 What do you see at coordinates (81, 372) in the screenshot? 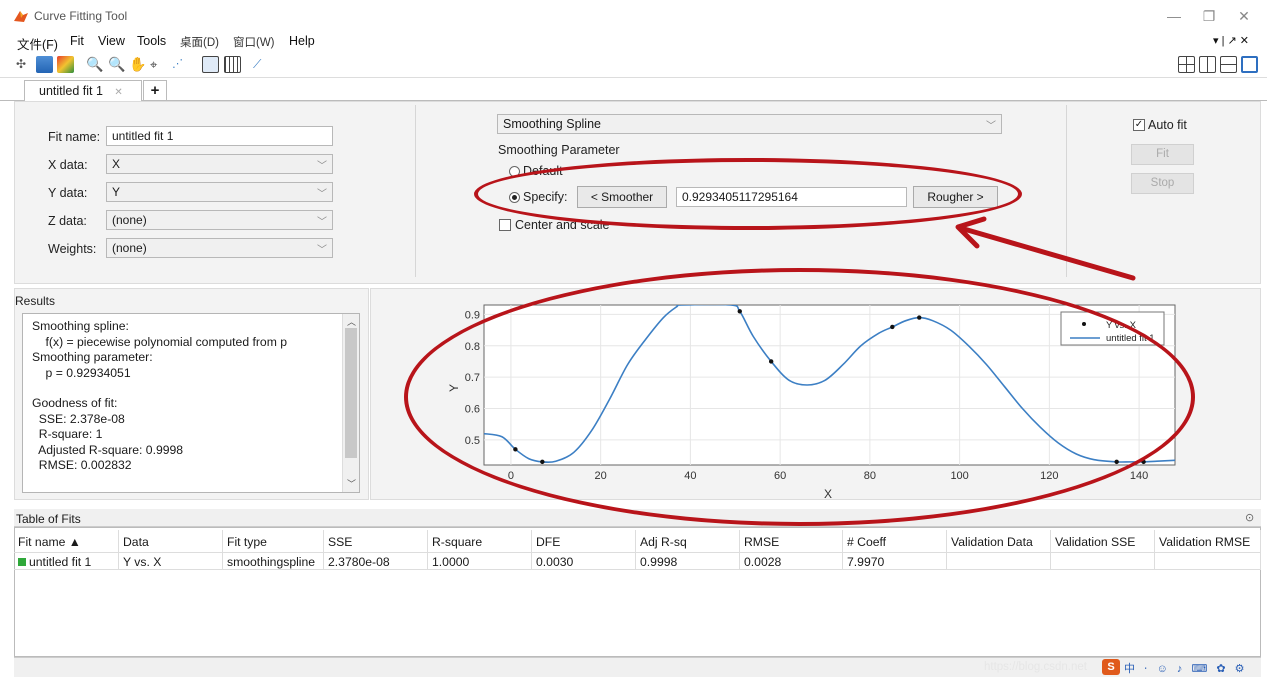
I see `results-line: p = 0.92934051` at bounding box center [81, 372].